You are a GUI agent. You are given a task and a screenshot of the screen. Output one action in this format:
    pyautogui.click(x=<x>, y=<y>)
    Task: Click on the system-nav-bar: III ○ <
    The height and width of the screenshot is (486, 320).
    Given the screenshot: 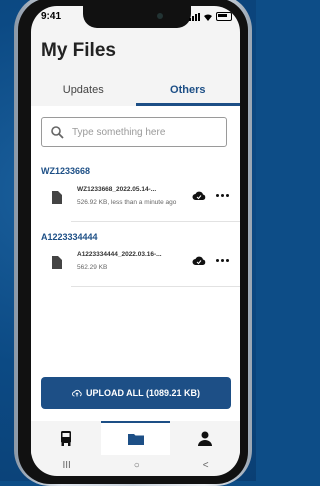 What is the action you would take?
    pyautogui.click(x=135, y=465)
    